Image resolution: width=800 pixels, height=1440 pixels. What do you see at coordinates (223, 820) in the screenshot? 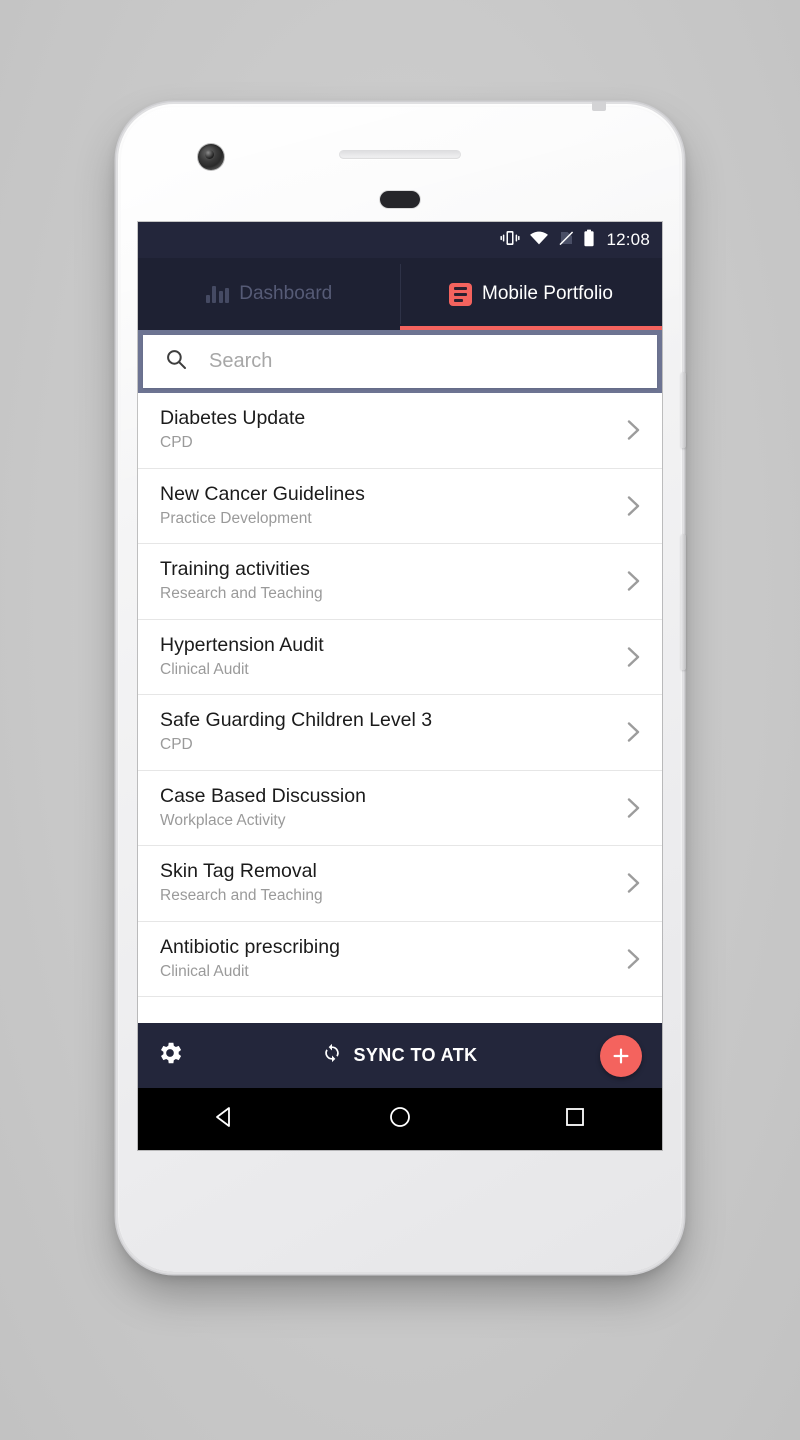
I see `list-item-subtitle: Workplace Activity` at bounding box center [223, 820].